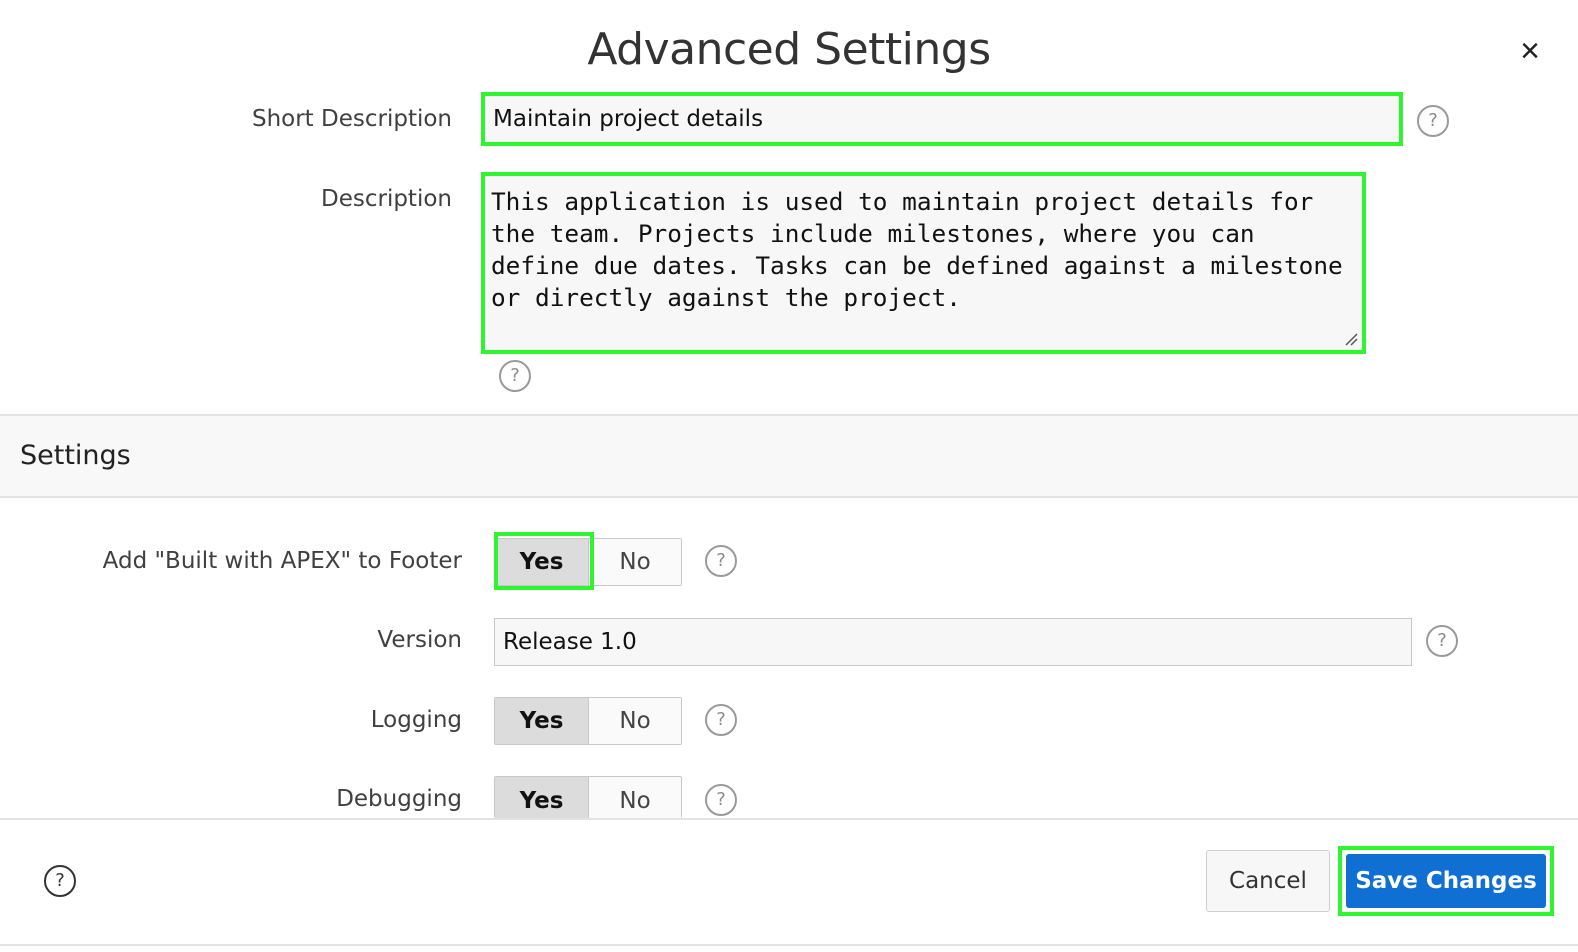 Image resolution: width=1578 pixels, height=952 pixels. I want to click on version-help-icon: ?, so click(1442, 641).